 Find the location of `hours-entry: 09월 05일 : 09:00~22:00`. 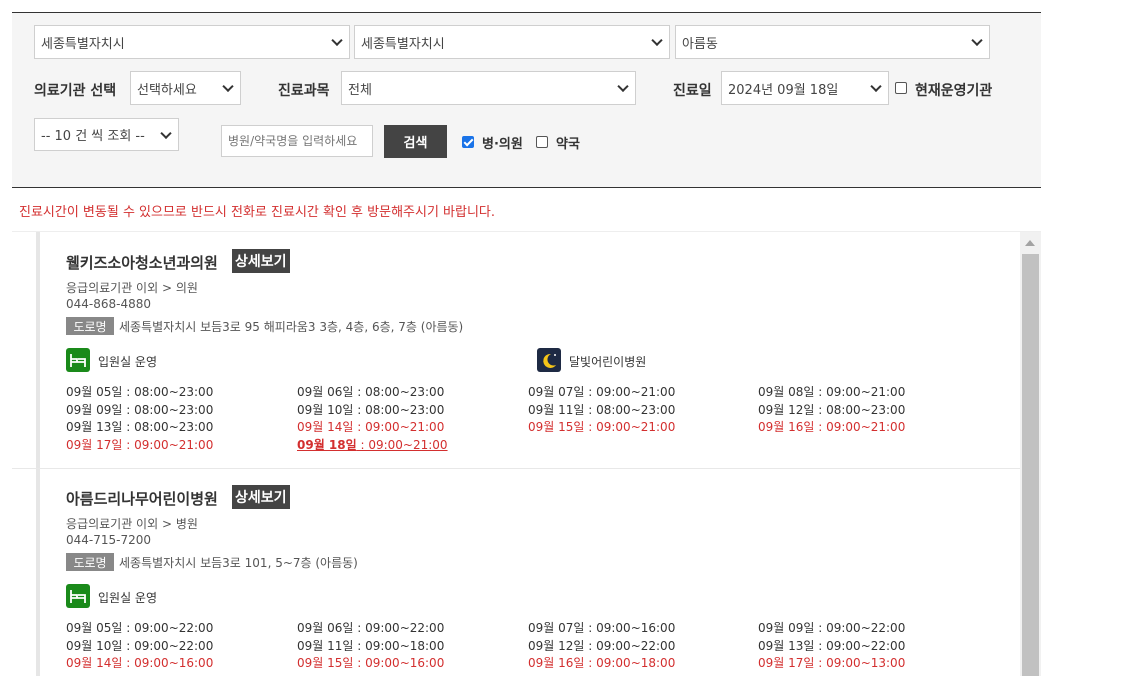

hours-entry: 09월 05일 : 09:00~22:00 is located at coordinates (140, 628).